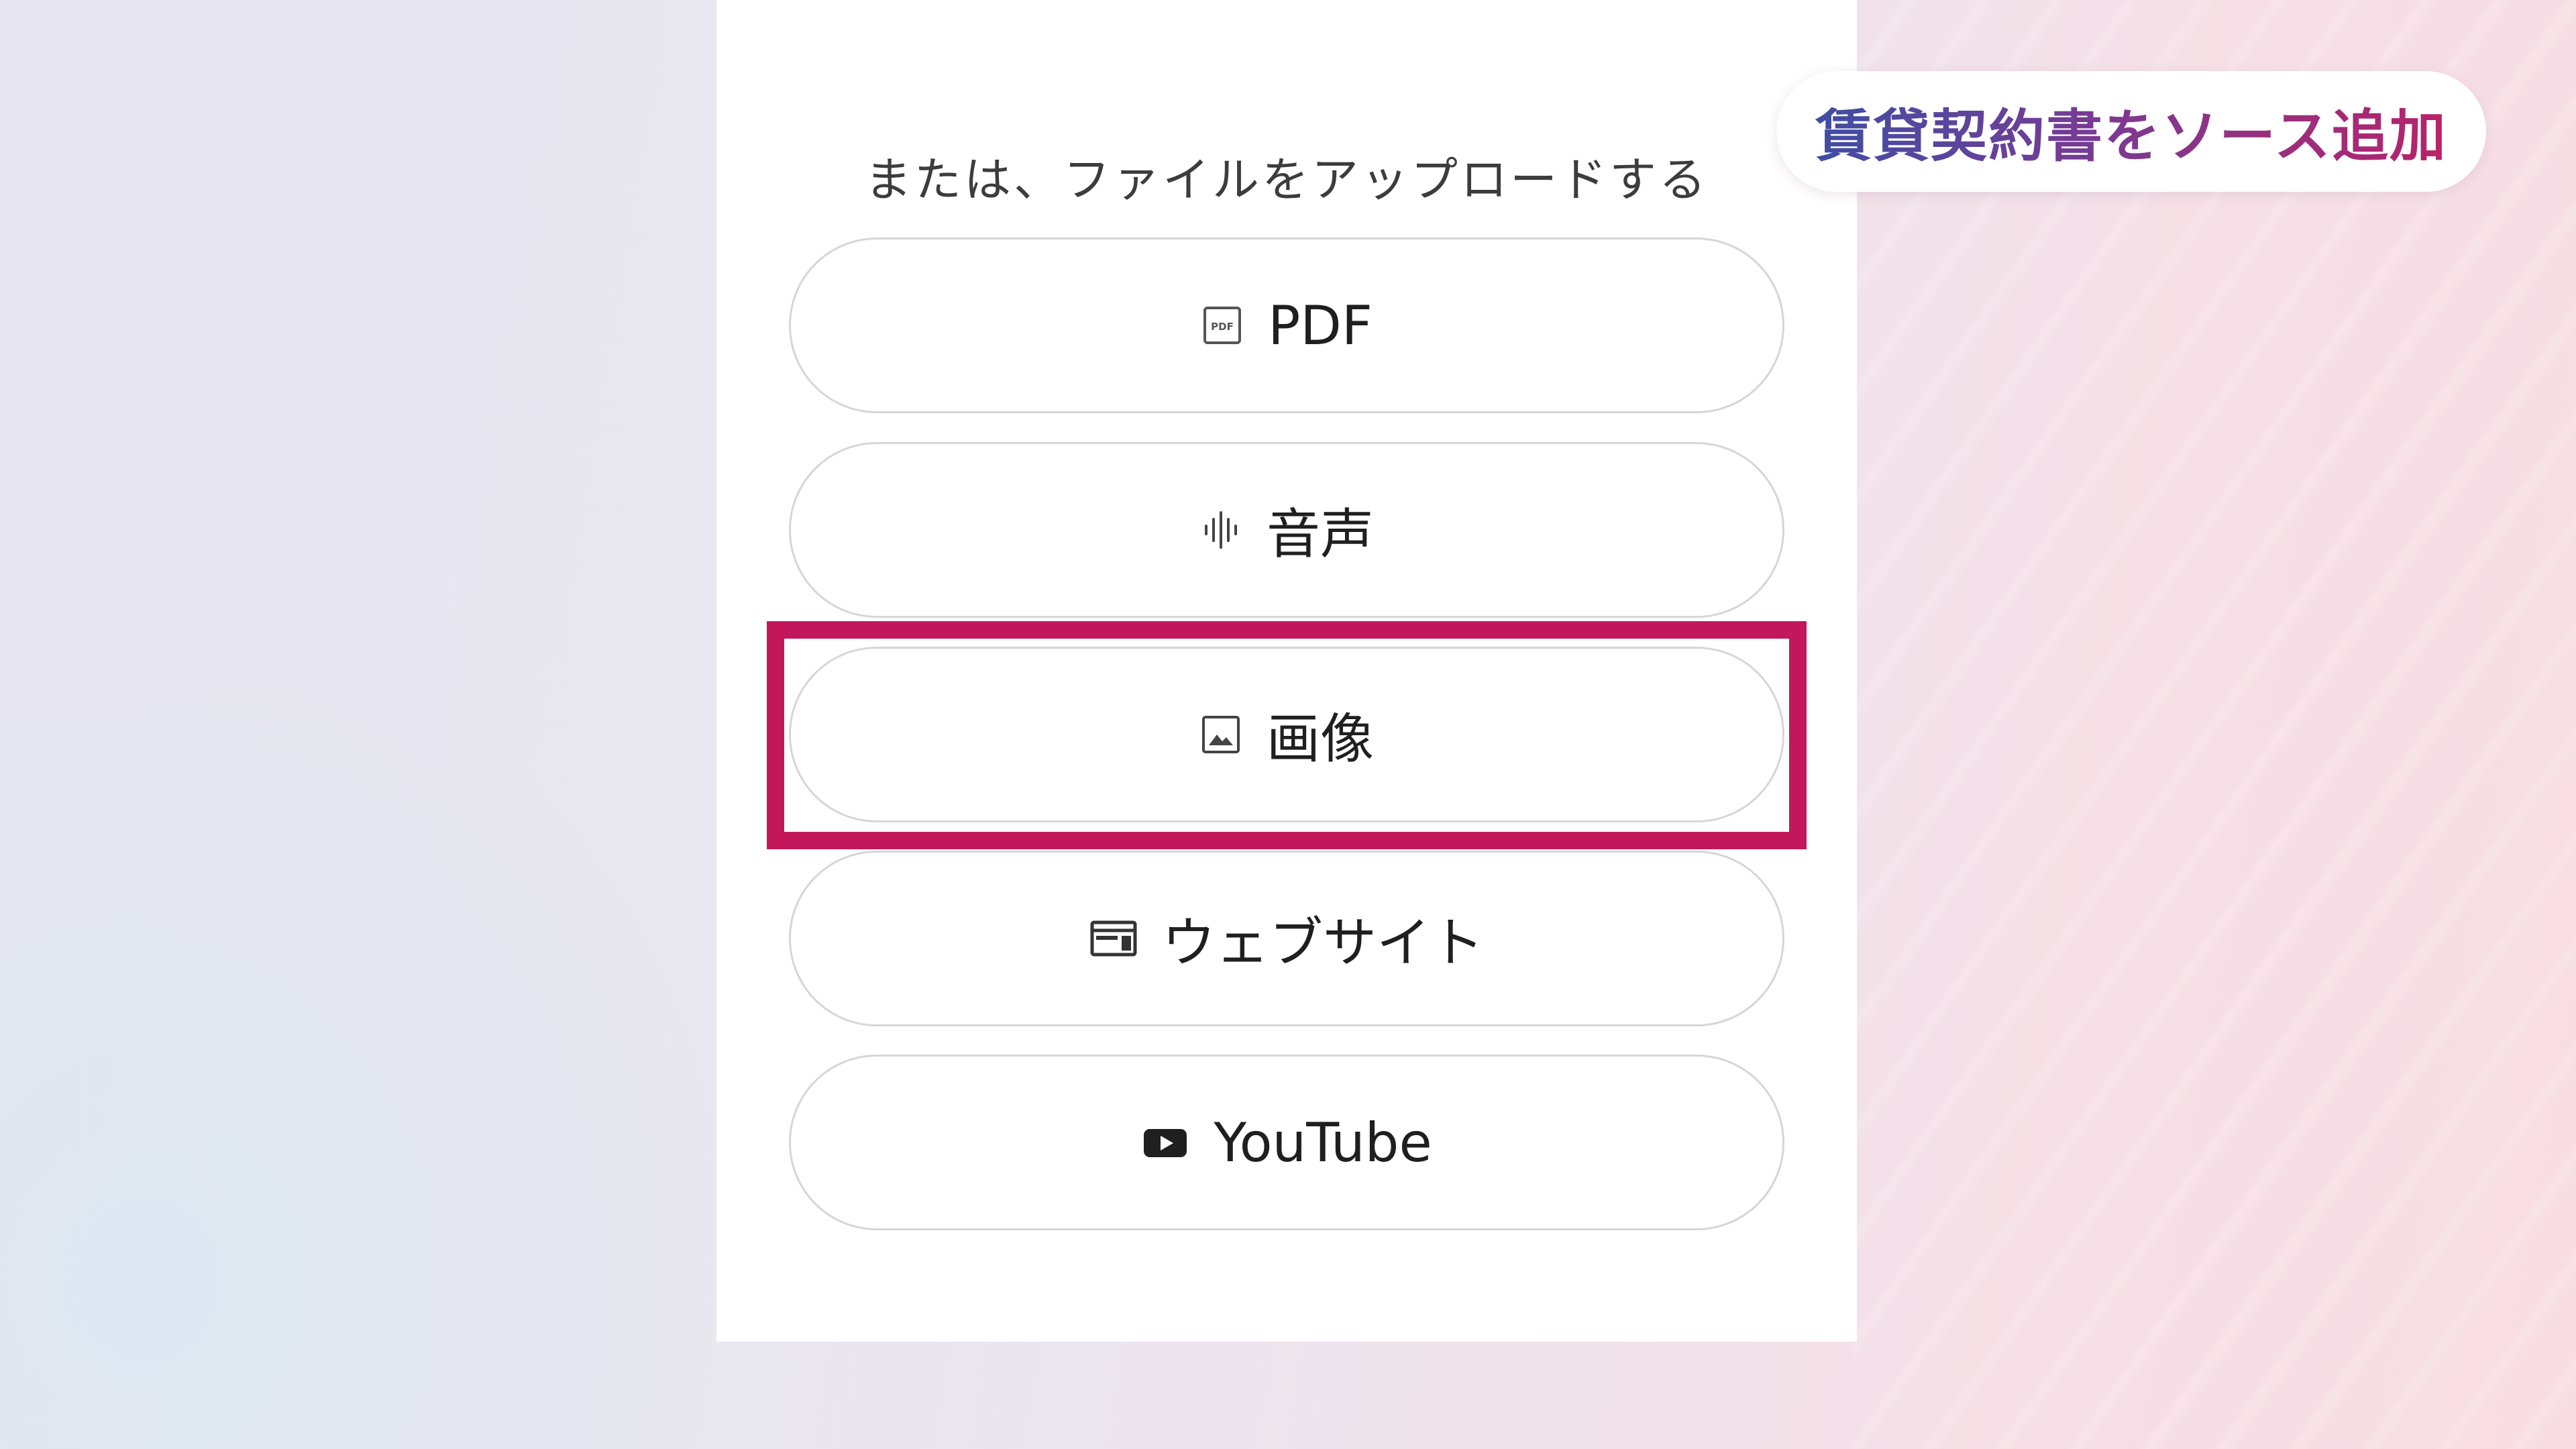 Image resolution: width=2576 pixels, height=1449 pixels. I want to click on upload-youtube-button: YouTube, so click(1286, 1142).